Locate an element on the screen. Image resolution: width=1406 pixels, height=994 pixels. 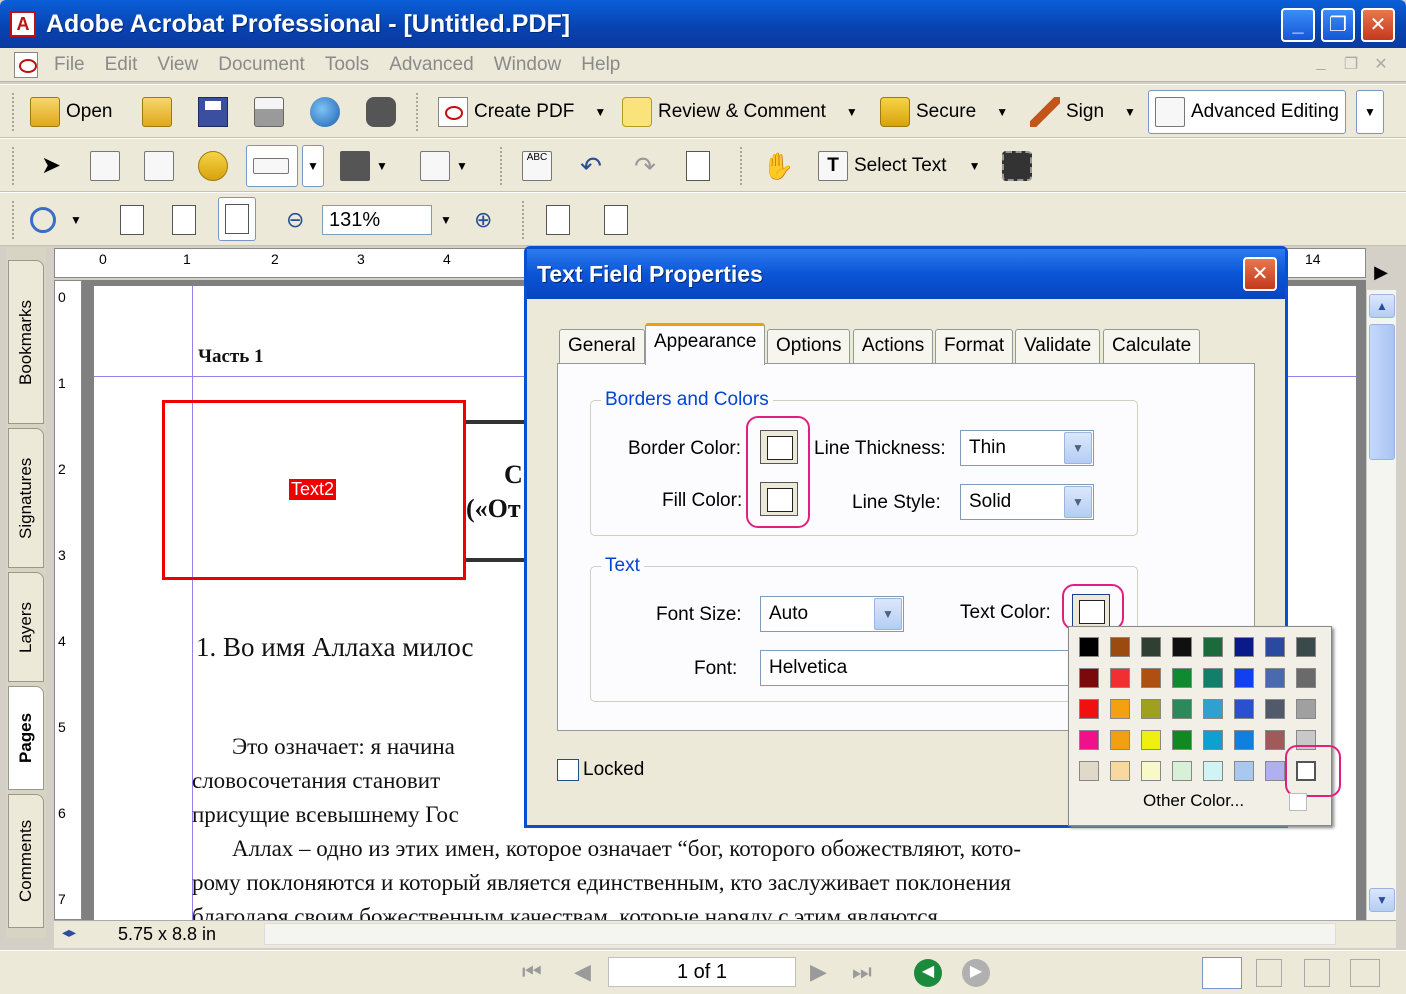
close-button: ✕ is located at coordinates (1378, 25).